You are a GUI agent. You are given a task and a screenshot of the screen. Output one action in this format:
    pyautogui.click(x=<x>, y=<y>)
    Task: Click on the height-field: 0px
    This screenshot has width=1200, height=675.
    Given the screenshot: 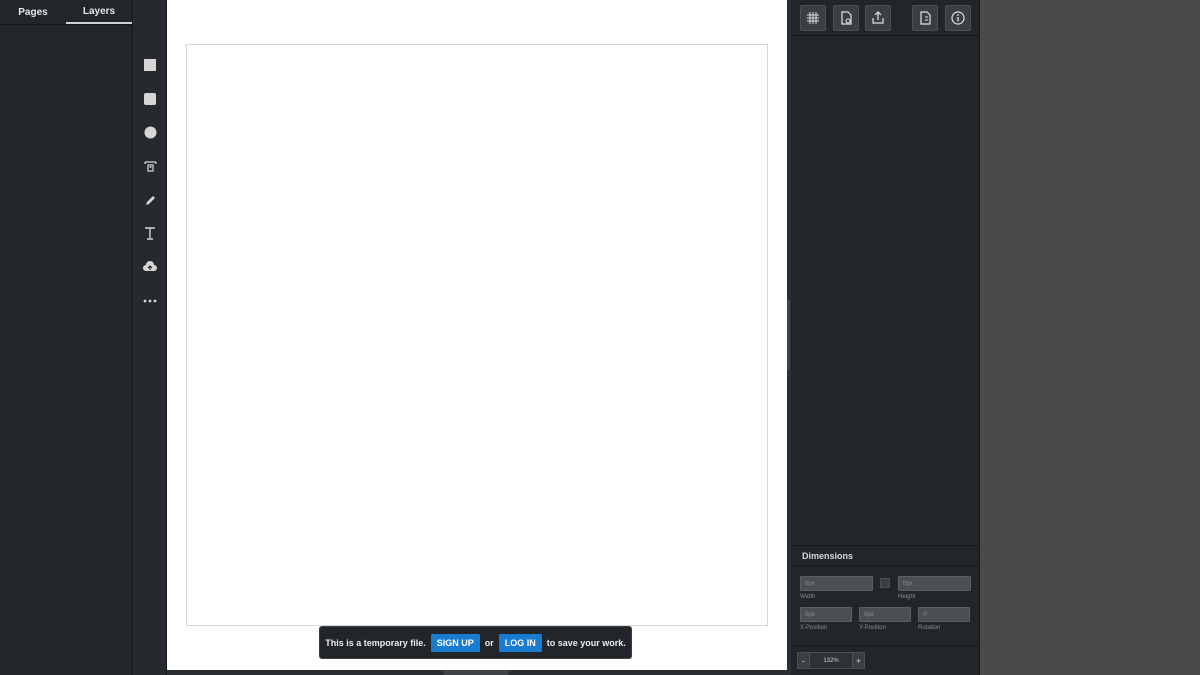 What is the action you would take?
    pyautogui.click(x=934, y=583)
    